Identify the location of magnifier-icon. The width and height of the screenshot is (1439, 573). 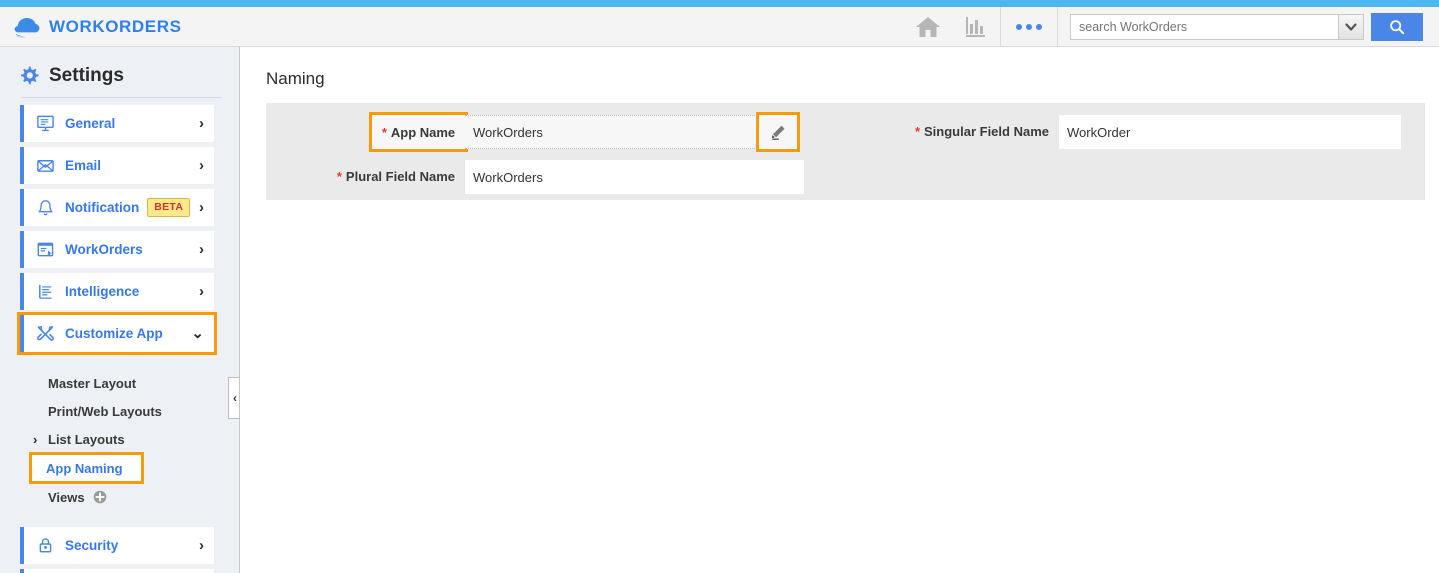
(1397, 26).